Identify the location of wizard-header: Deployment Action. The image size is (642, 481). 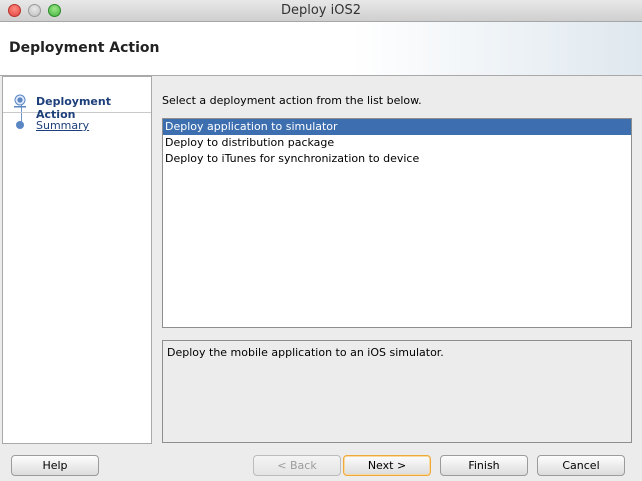
(321, 49).